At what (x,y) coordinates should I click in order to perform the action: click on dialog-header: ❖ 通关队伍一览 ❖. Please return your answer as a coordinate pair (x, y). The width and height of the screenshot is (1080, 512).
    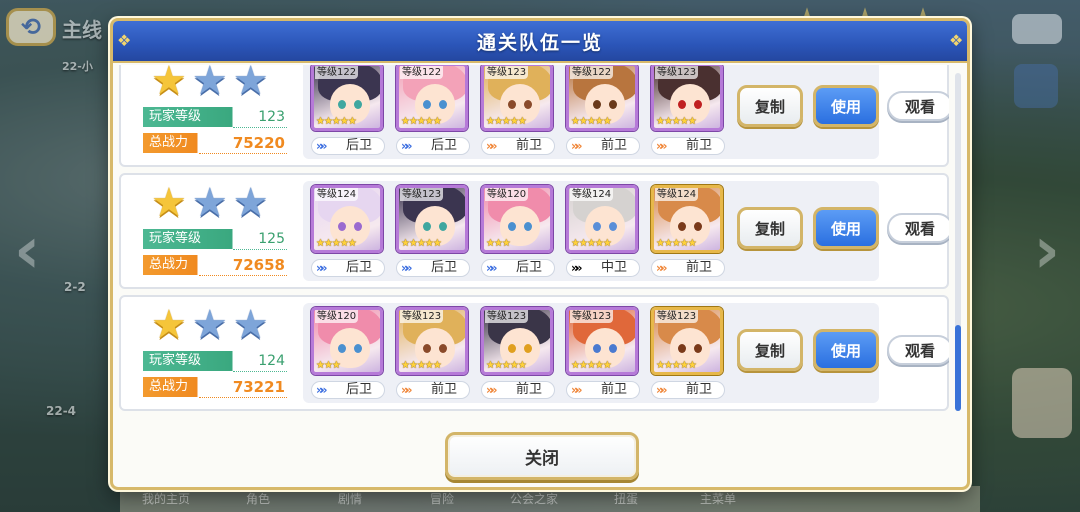
    Looking at the image, I should click on (540, 42).